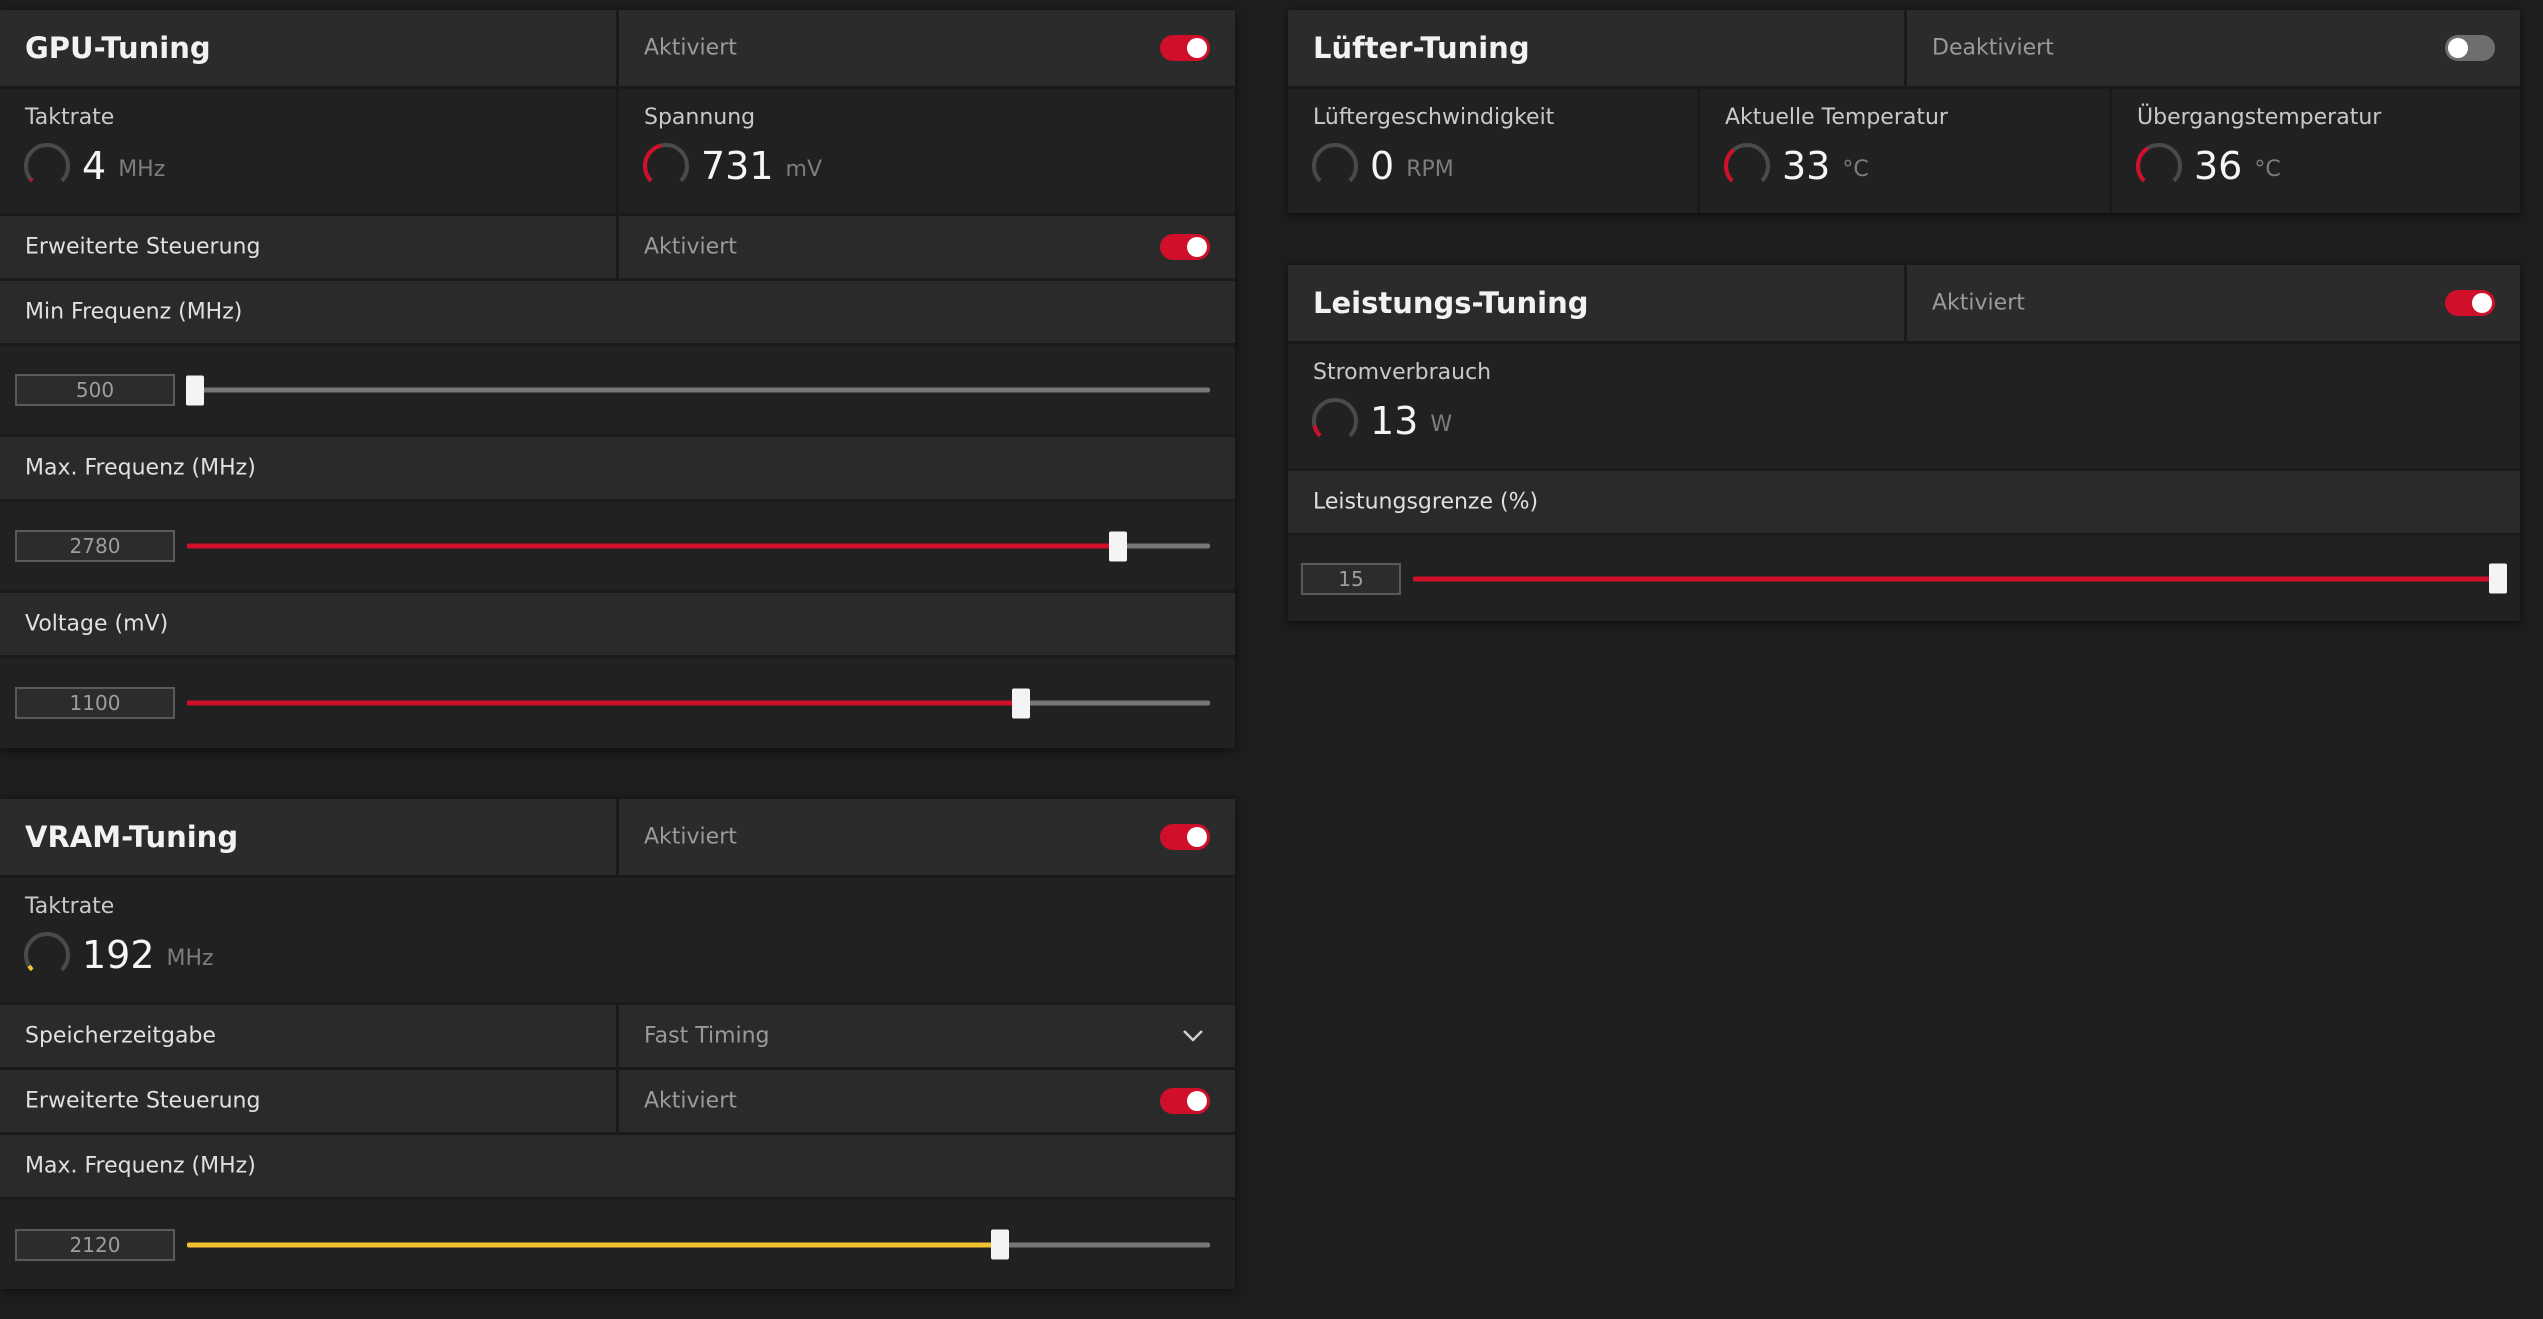  What do you see at coordinates (1978, 303) in the screenshot?
I see `power-tuning-status: Aktiviert` at bounding box center [1978, 303].